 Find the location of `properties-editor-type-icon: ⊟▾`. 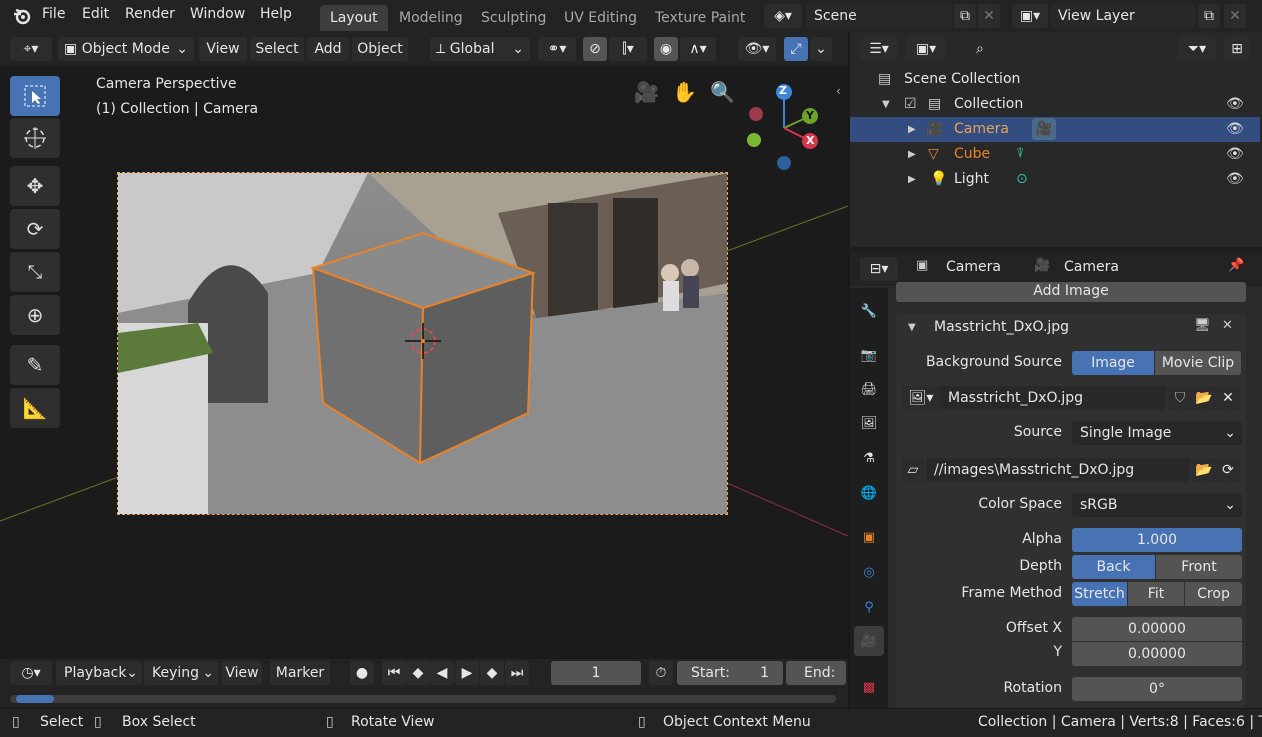

properties-editor-type-icon: ⊟▾ is located at coordinates (879, 269).